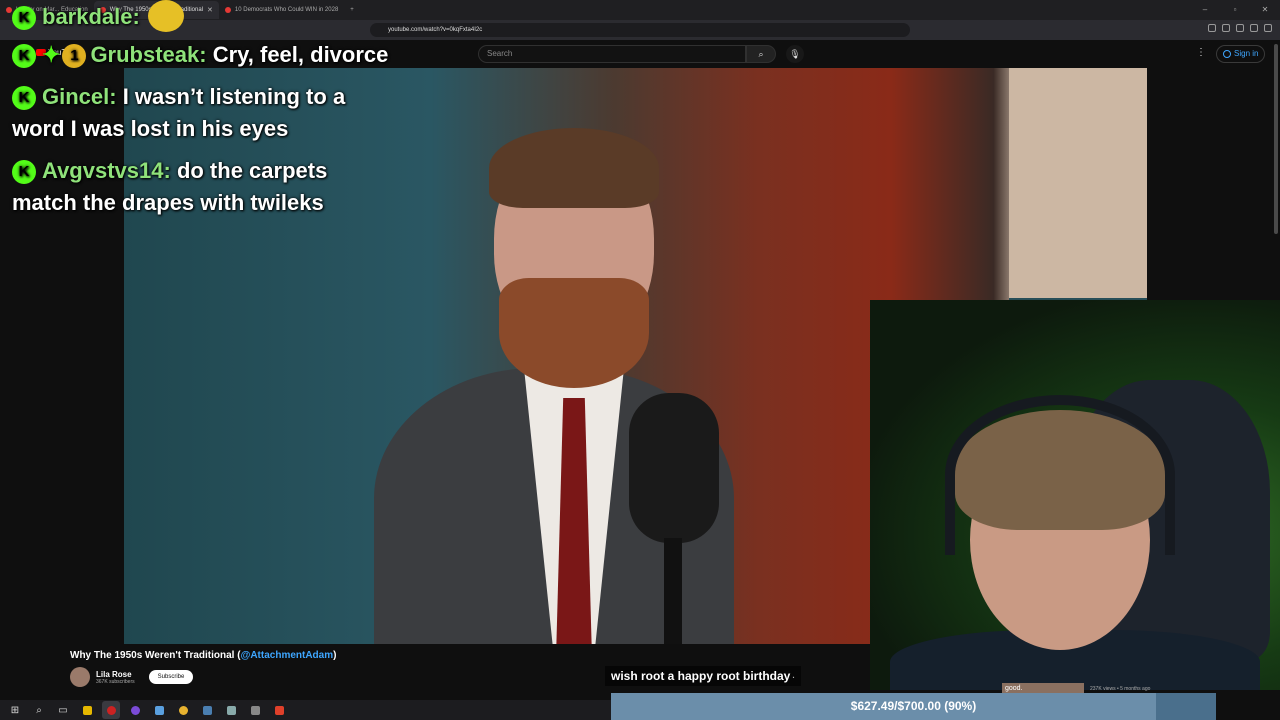 This screenshot has height=720, width=1280. Describe the element at coordinates (674, 468) in the screenshot. I see `podcast-mic` at that location.